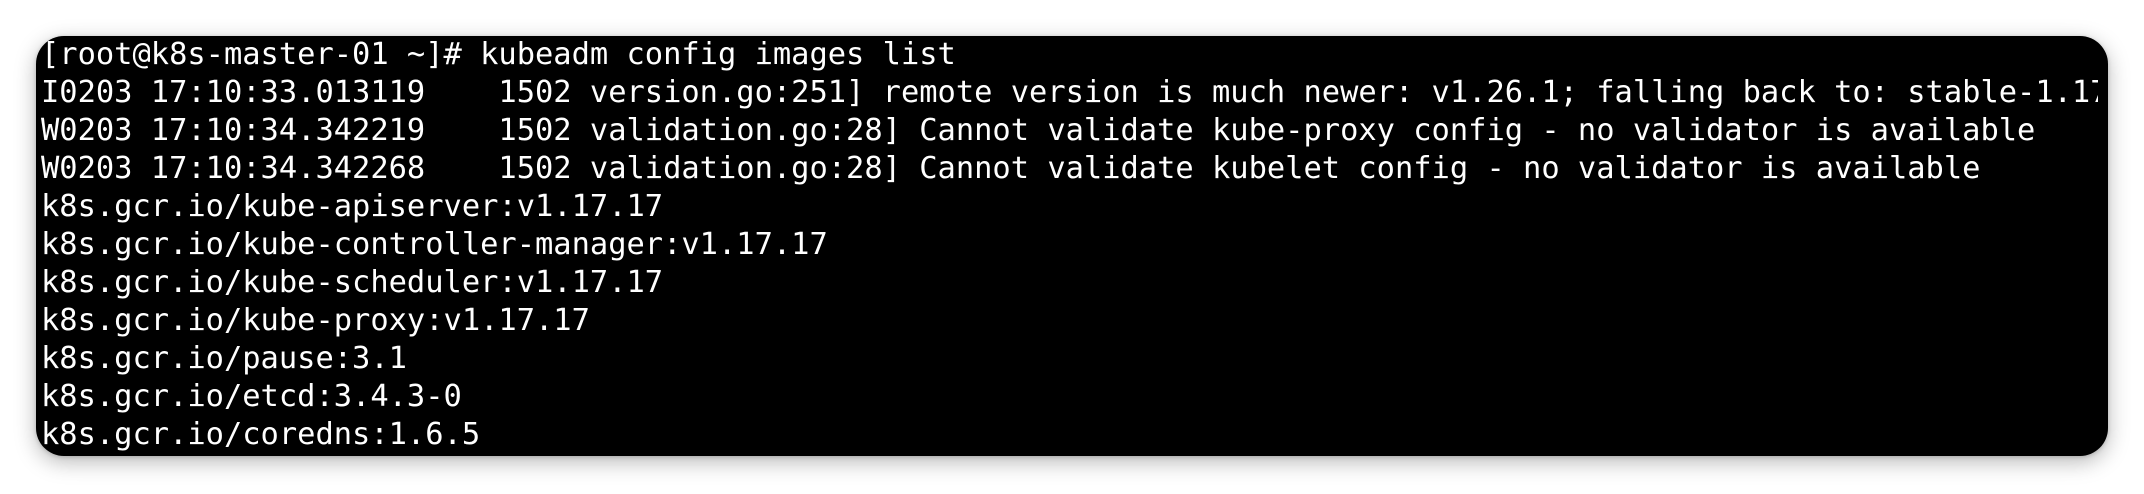 This screenshot has height=494, width=2144. I want to click on image-kube-proxy: k8s.gcr.io/kube-proxy:v1.17.17, so click(315, 320).